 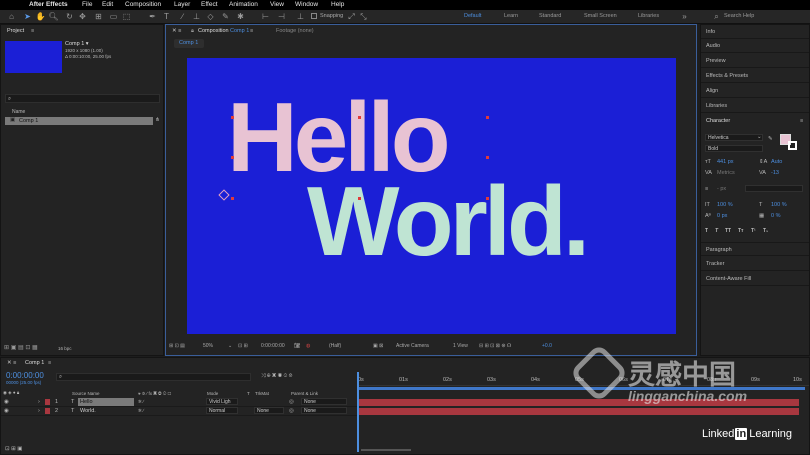 I want to click on workspace-small-screen: Small Screen, so click(x=600, y=16).